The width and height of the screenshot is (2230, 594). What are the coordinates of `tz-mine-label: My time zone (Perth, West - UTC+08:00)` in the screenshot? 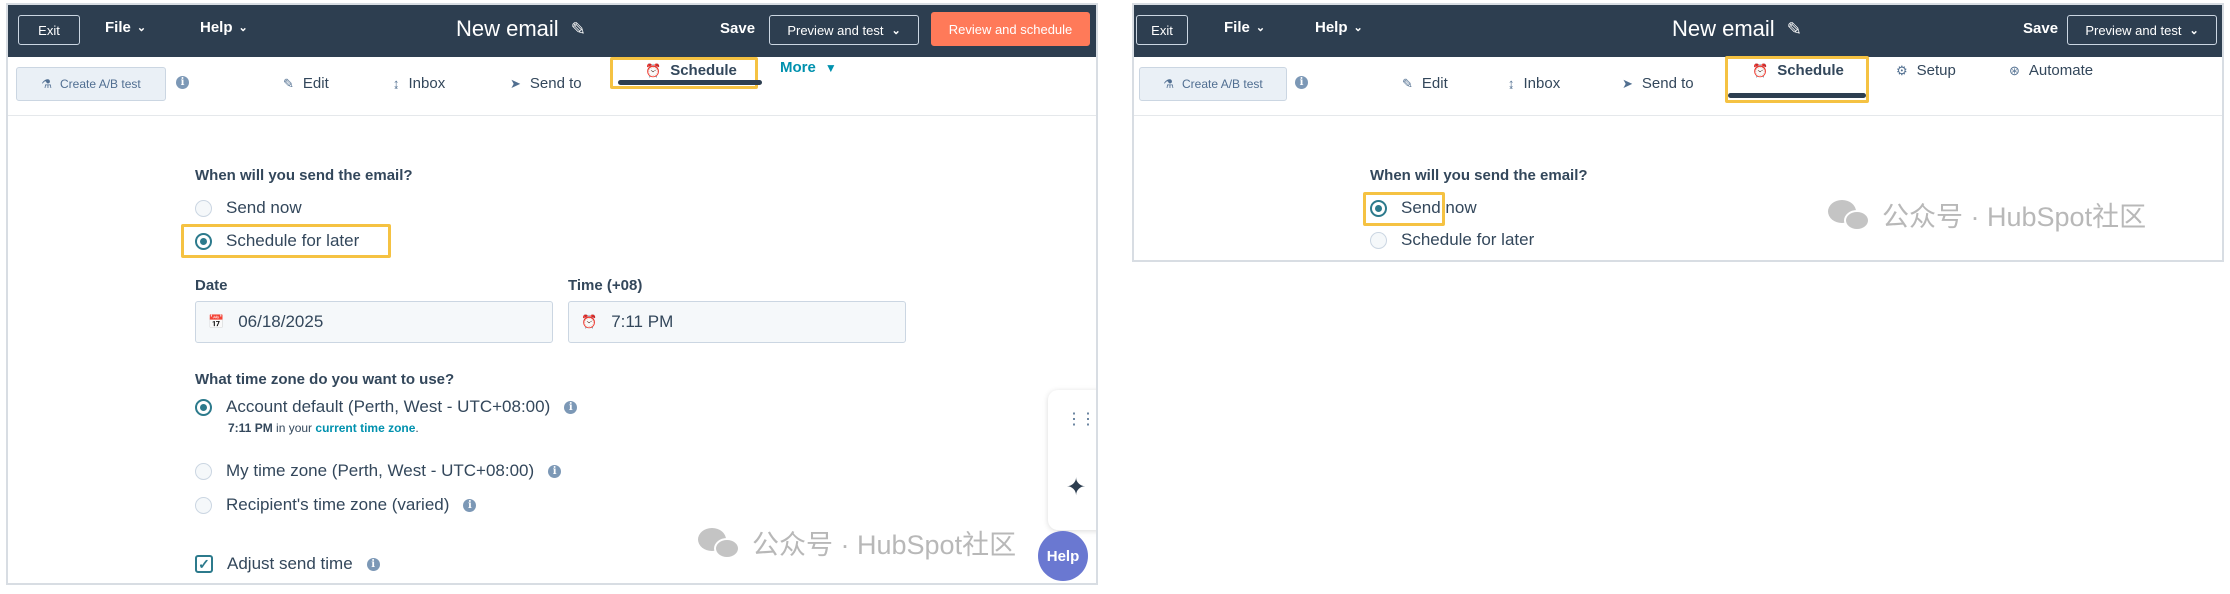 It's located at (380, 470).